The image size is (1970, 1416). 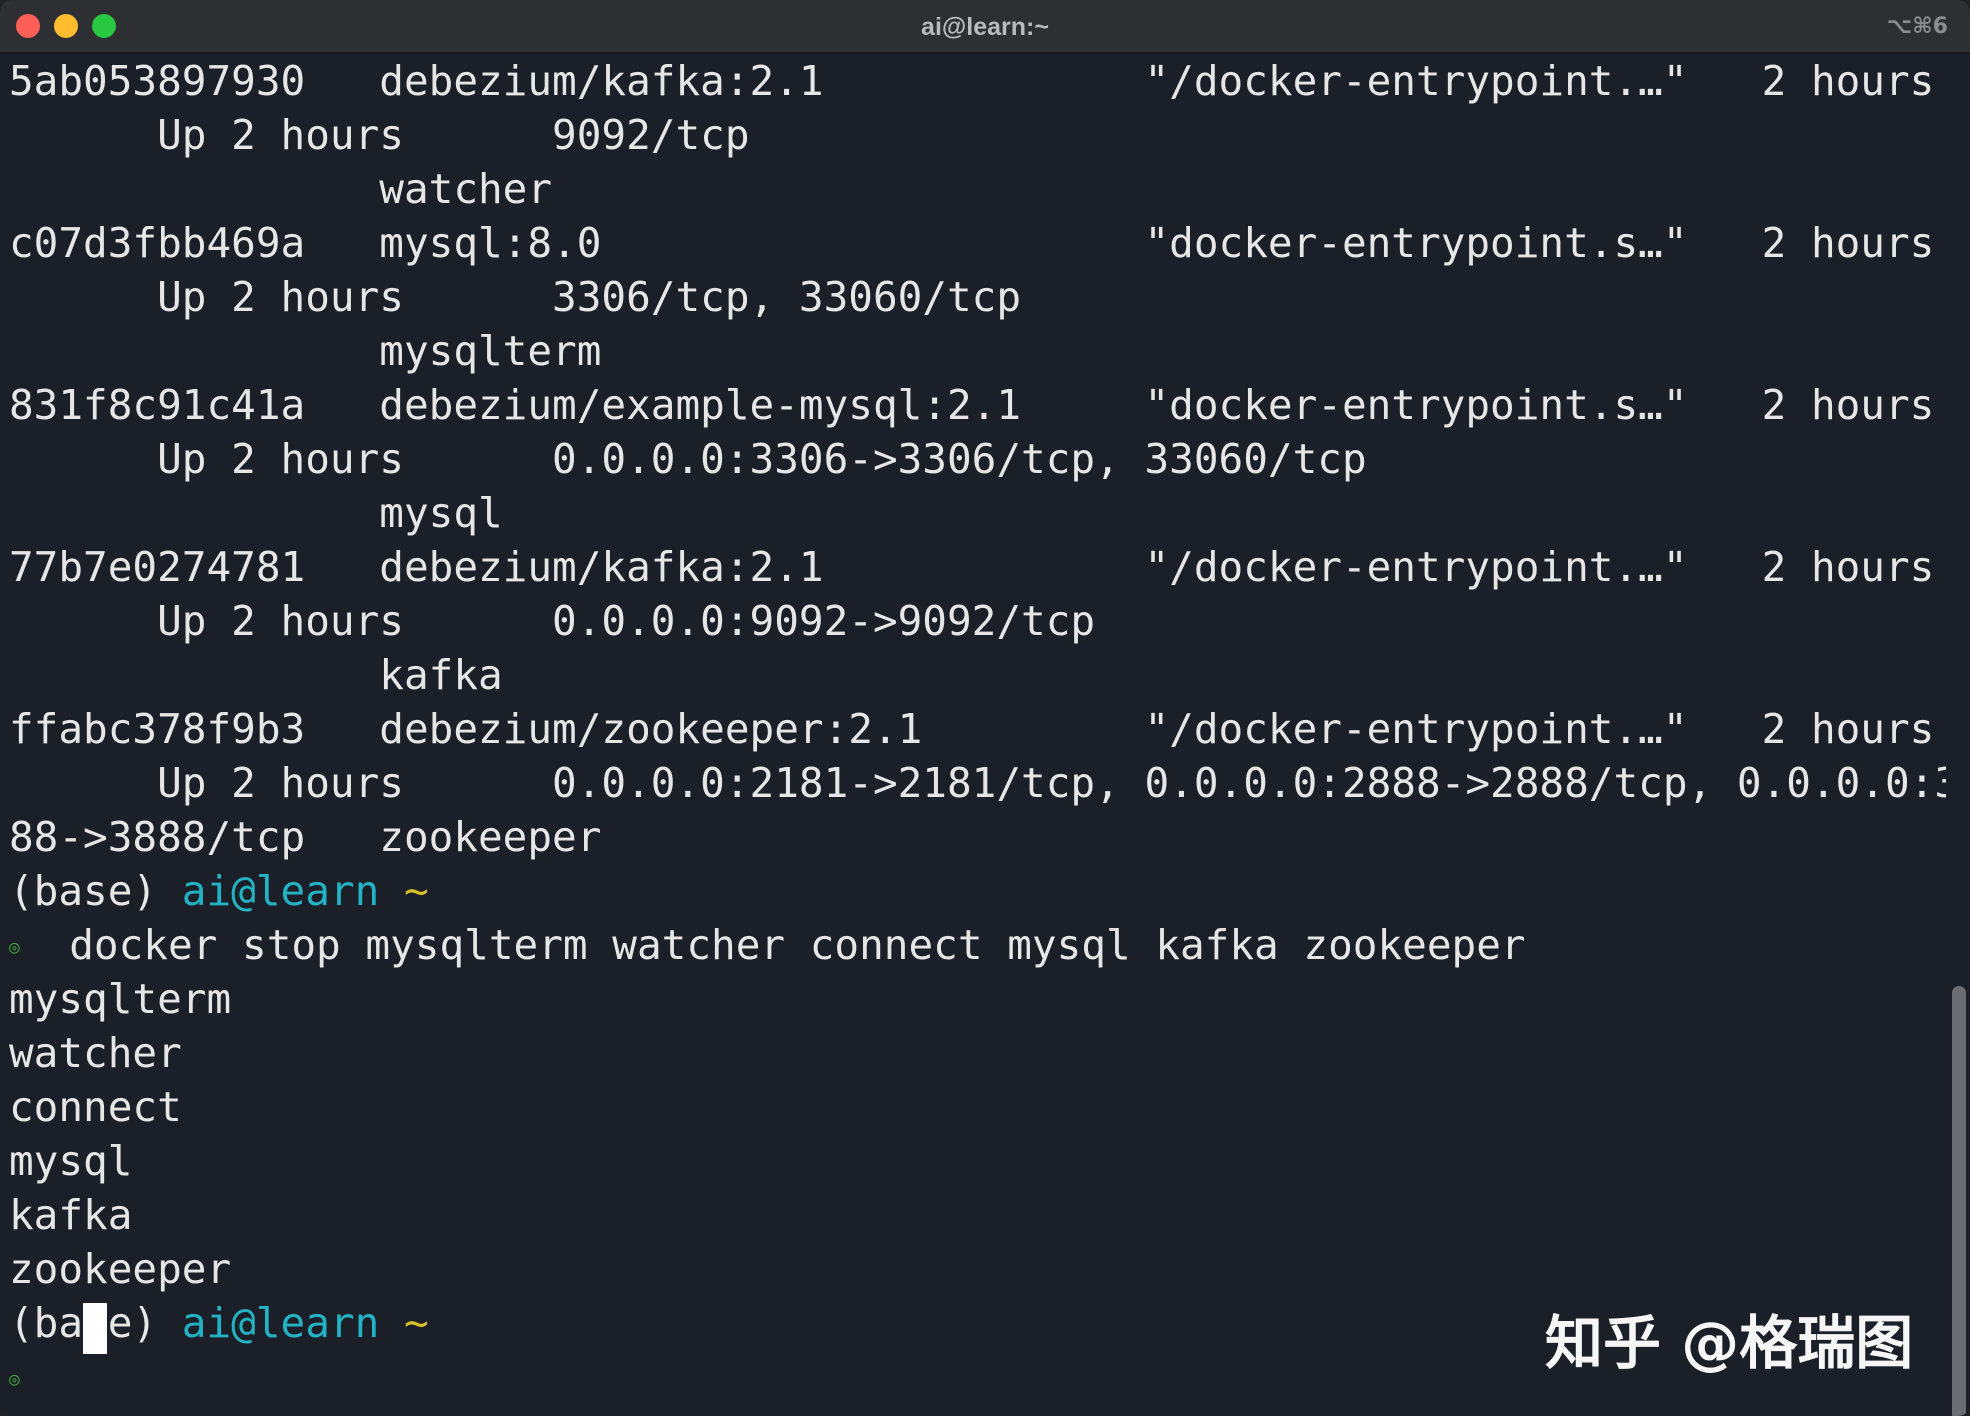 What do you see at coordinates (95, 1107) in the screenshot?
I see `output-line: connect` at bounding box center [95, 1107].